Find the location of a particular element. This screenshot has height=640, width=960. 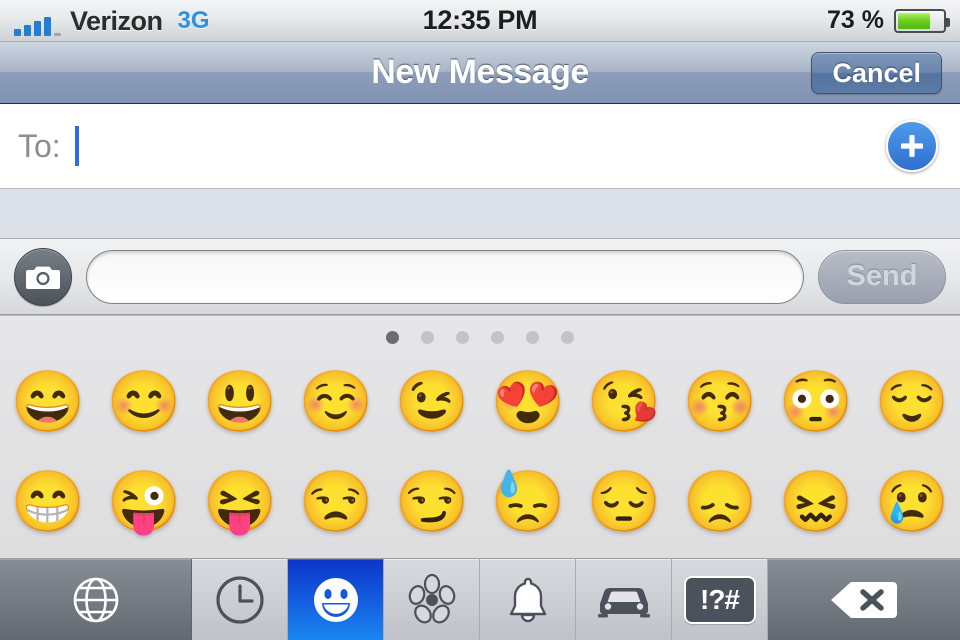

emoji-glyph: 😢 is located at coordinates (912, 501).